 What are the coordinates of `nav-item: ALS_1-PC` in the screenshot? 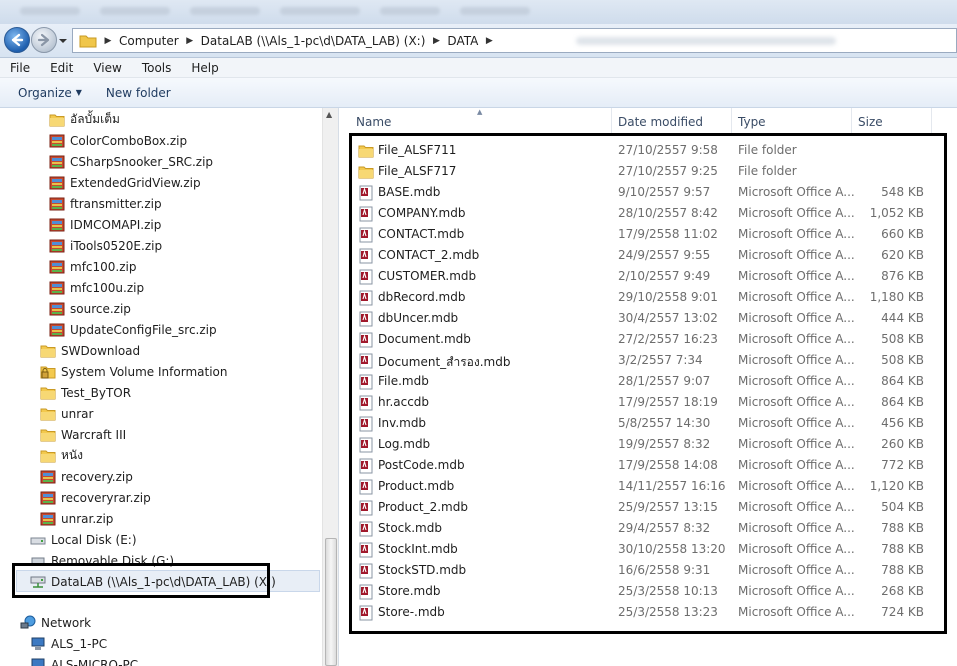 It's located at (68, 643).